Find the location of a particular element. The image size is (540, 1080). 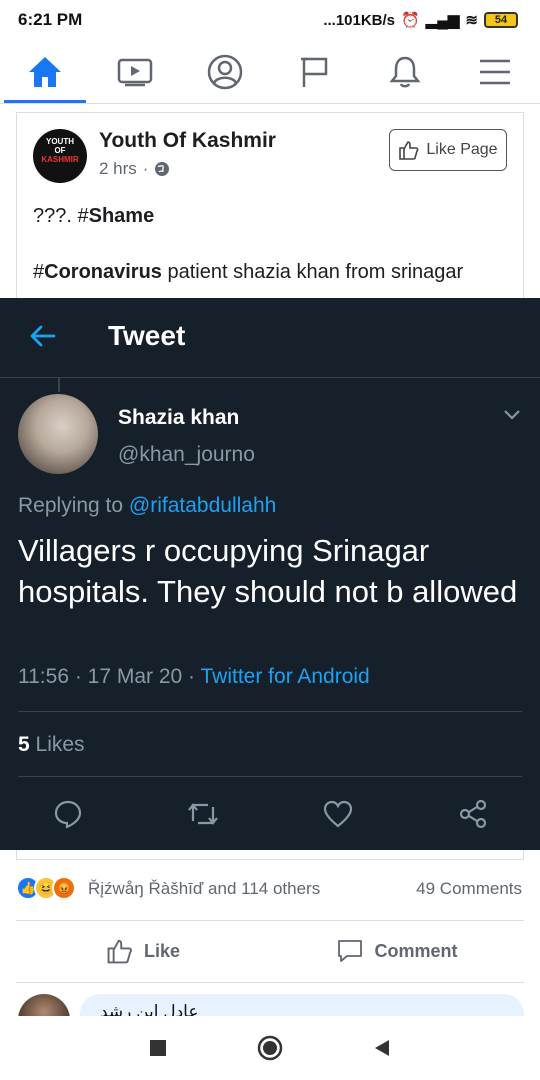

post-text-line-1: ???. #Shame is located at coordinates (93, 216).